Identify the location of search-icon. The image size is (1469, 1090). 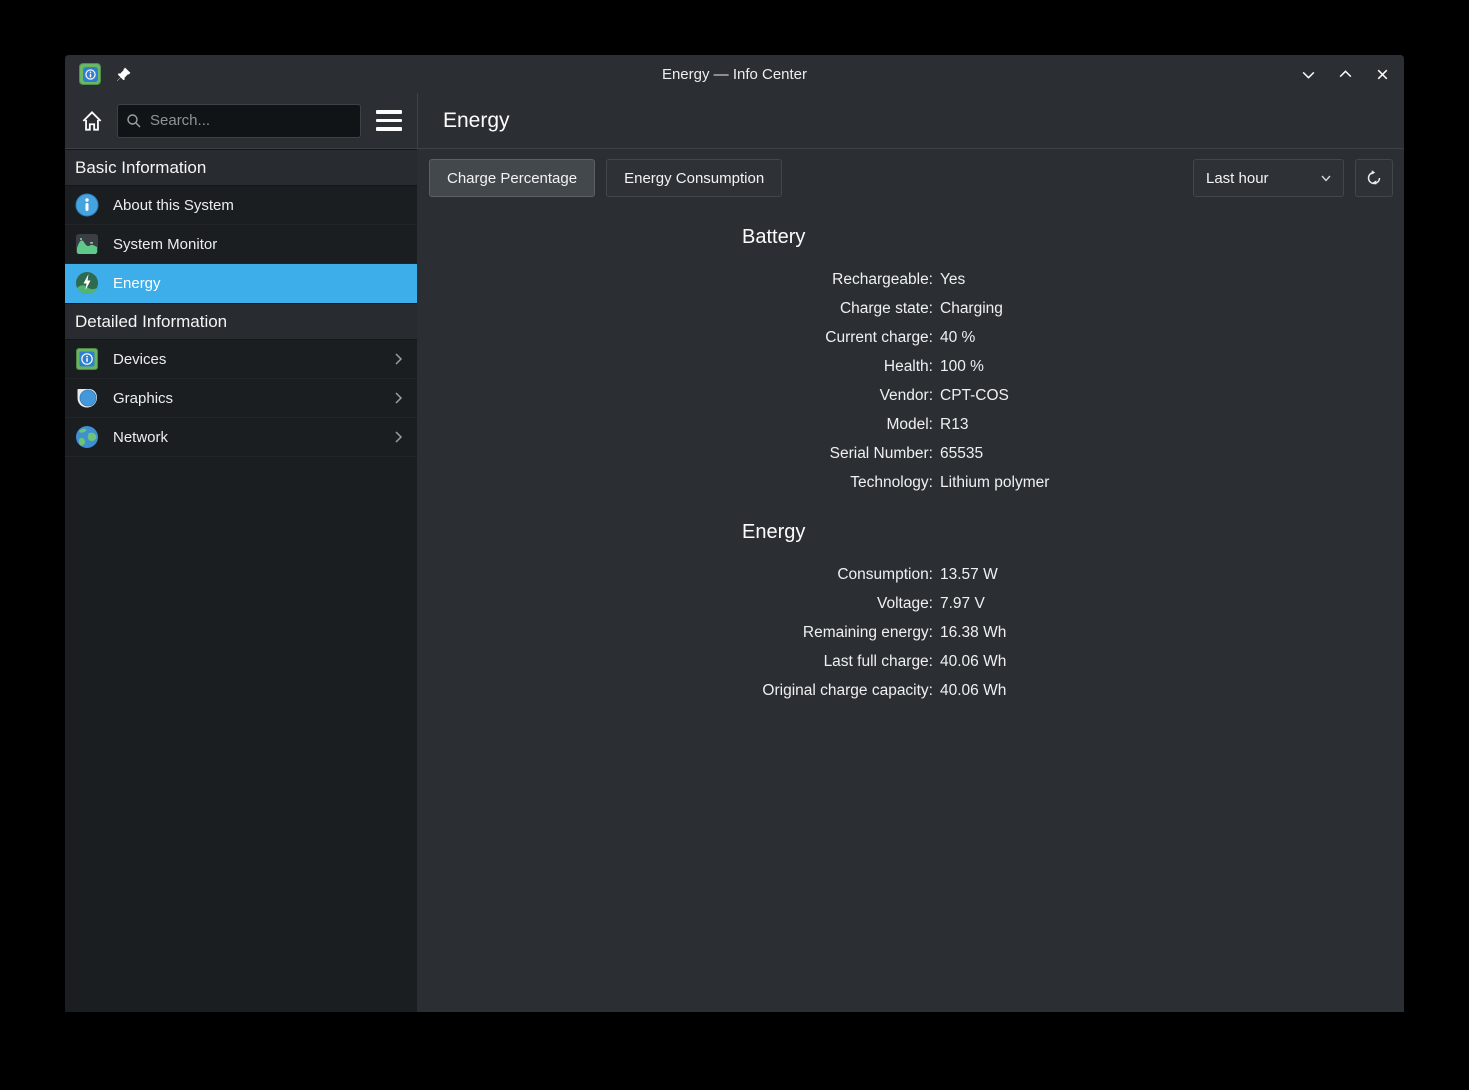
(134, 120).